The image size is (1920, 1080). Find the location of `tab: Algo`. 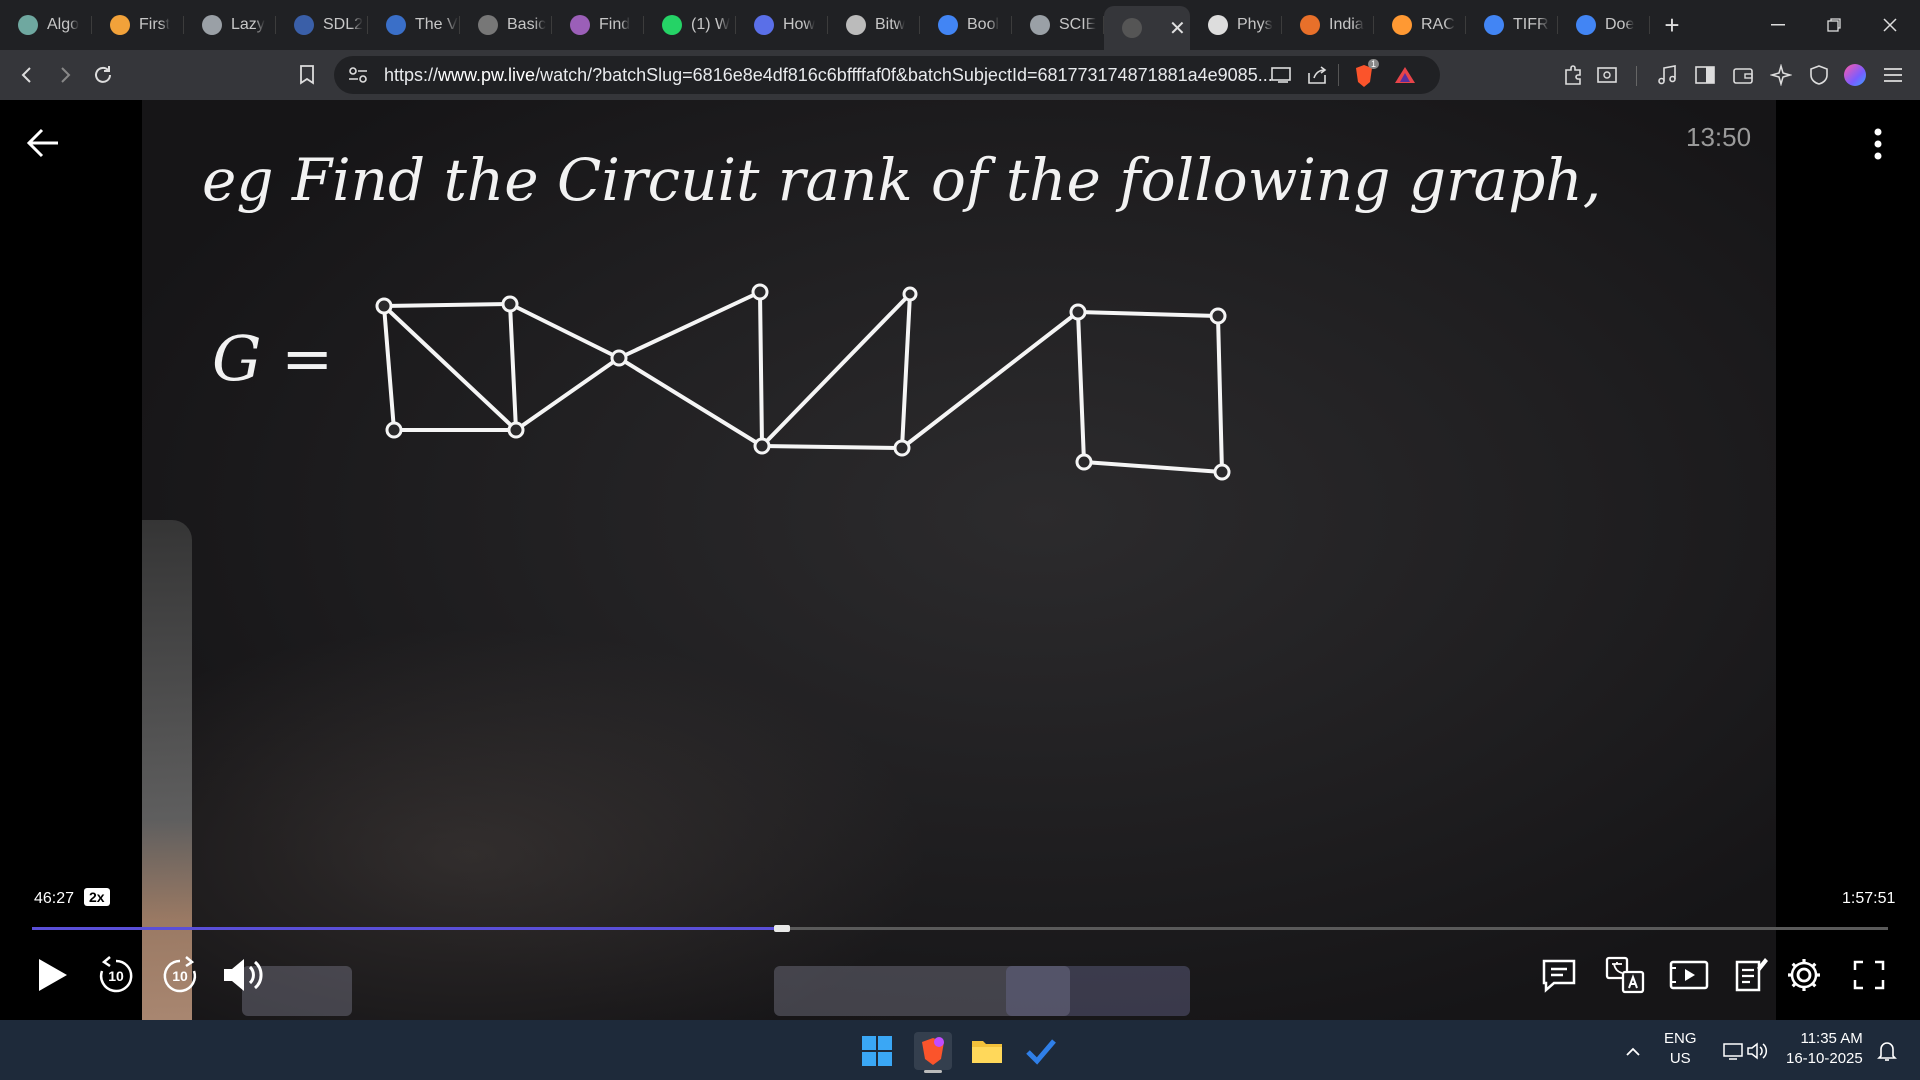

tab: Algo is located at coordinates (46, 25).